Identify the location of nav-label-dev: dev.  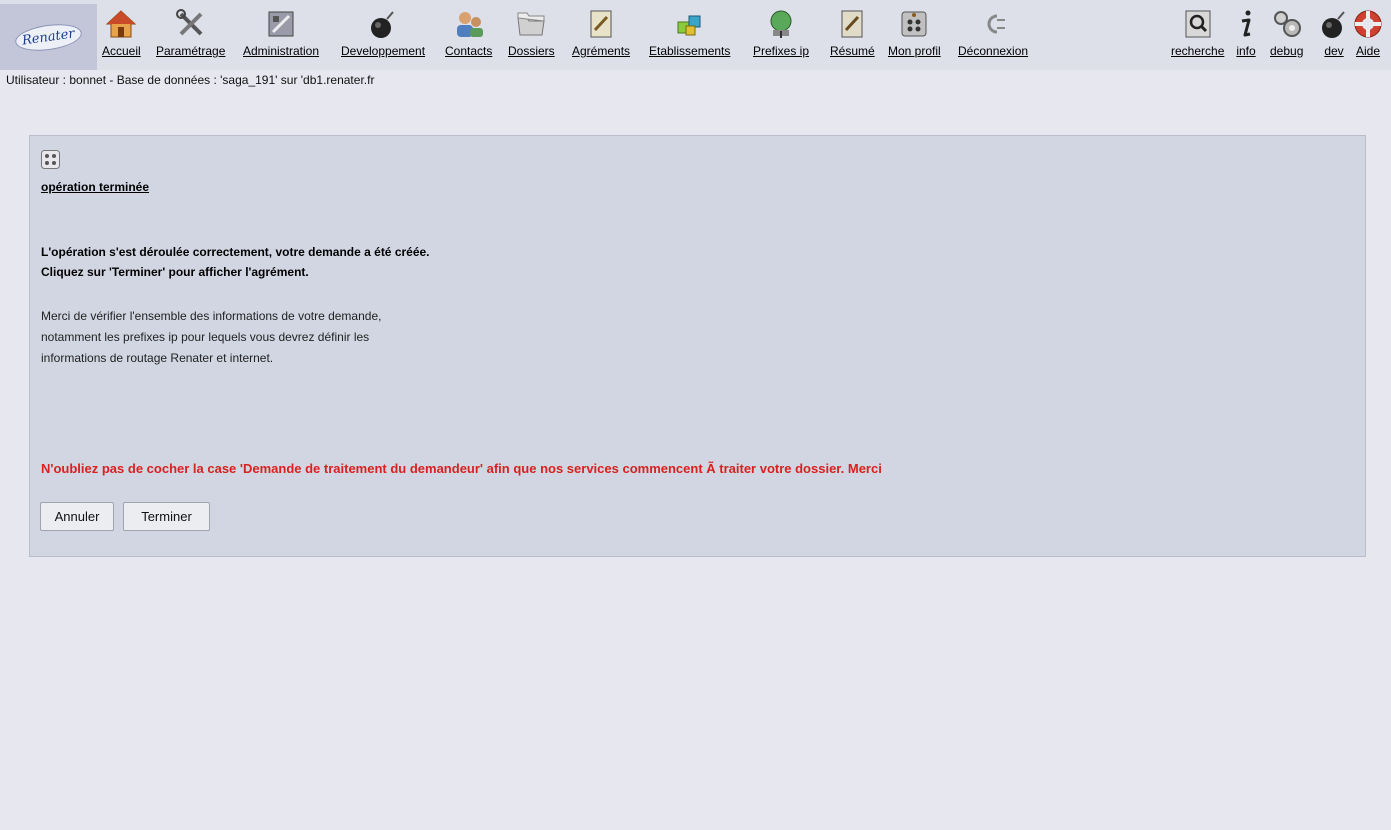
(1334, 51).